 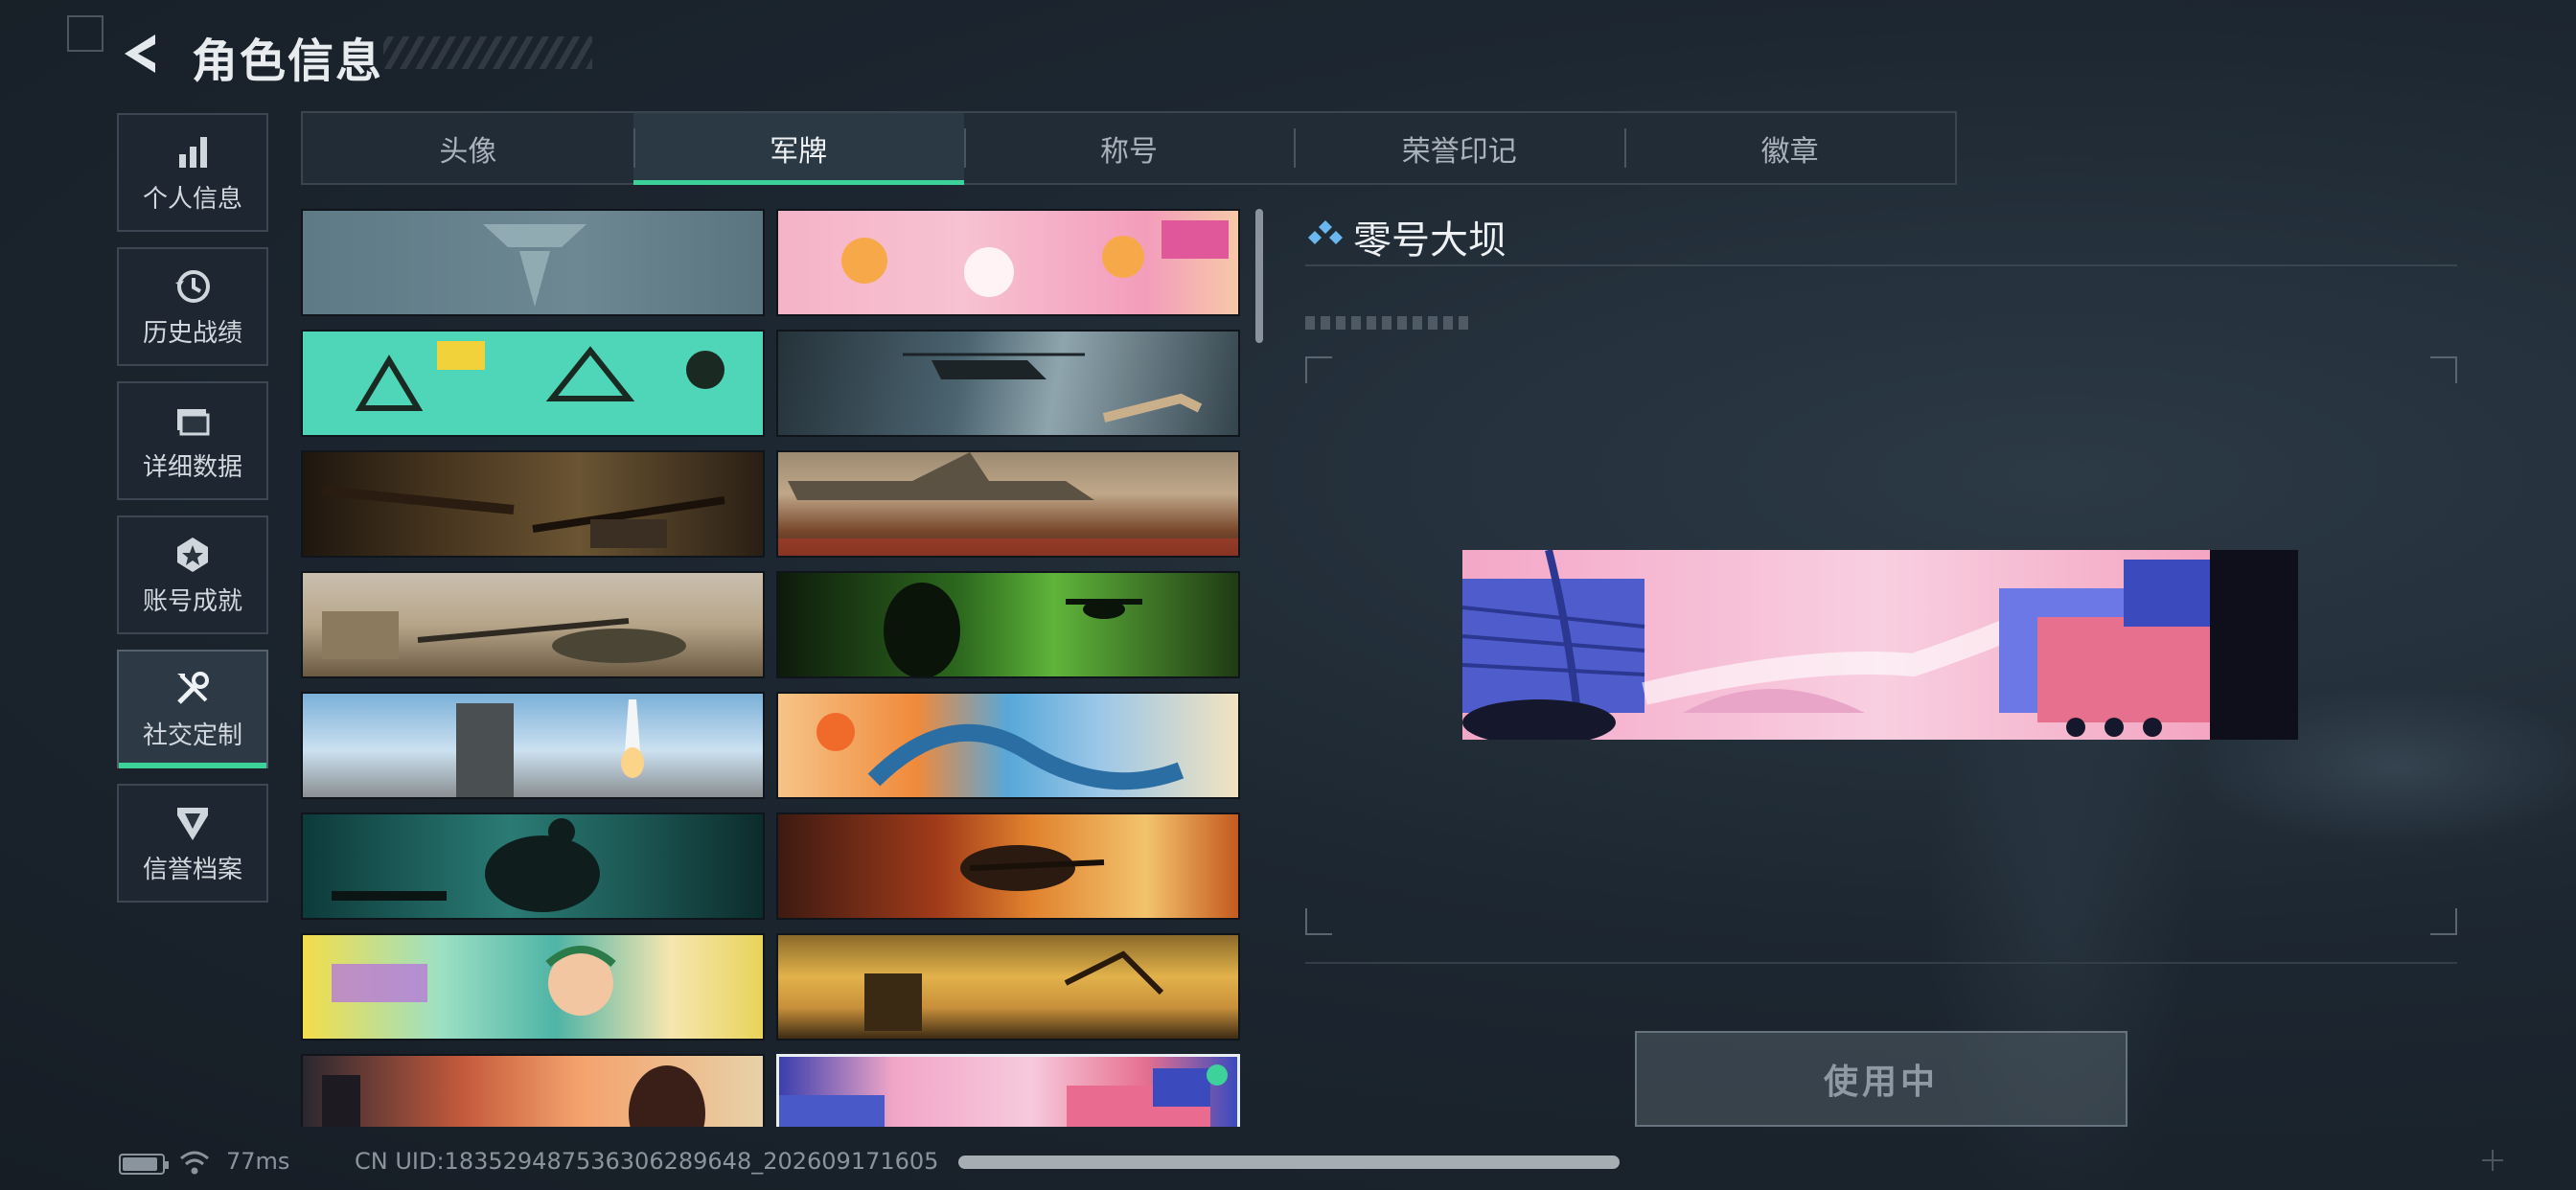 I want to click on tab-bar: 头像 军牌 称号 荣誉印记 徽章, so click(x=1129, y=148).